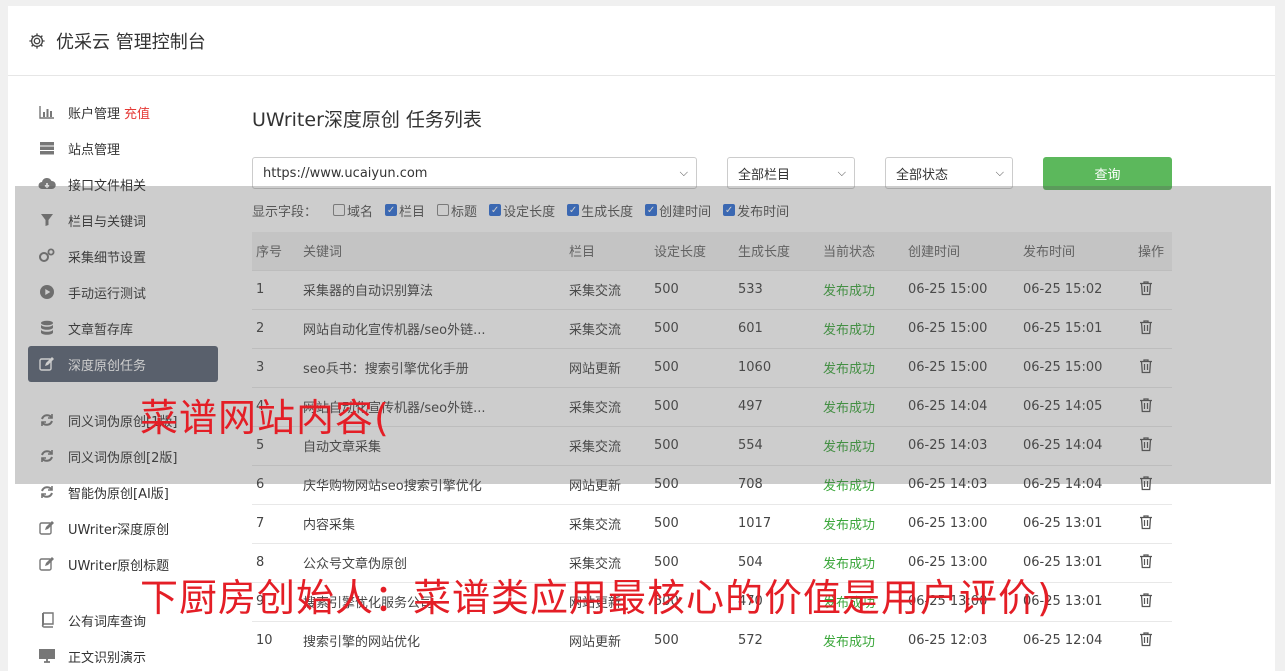 This screenshot has width=1285, height=671. What do you see at coordinates (265, 418) in the screenshot?
I see `watermark-line-1: 菜谱网站内容(` at bounding box center [265, 418].